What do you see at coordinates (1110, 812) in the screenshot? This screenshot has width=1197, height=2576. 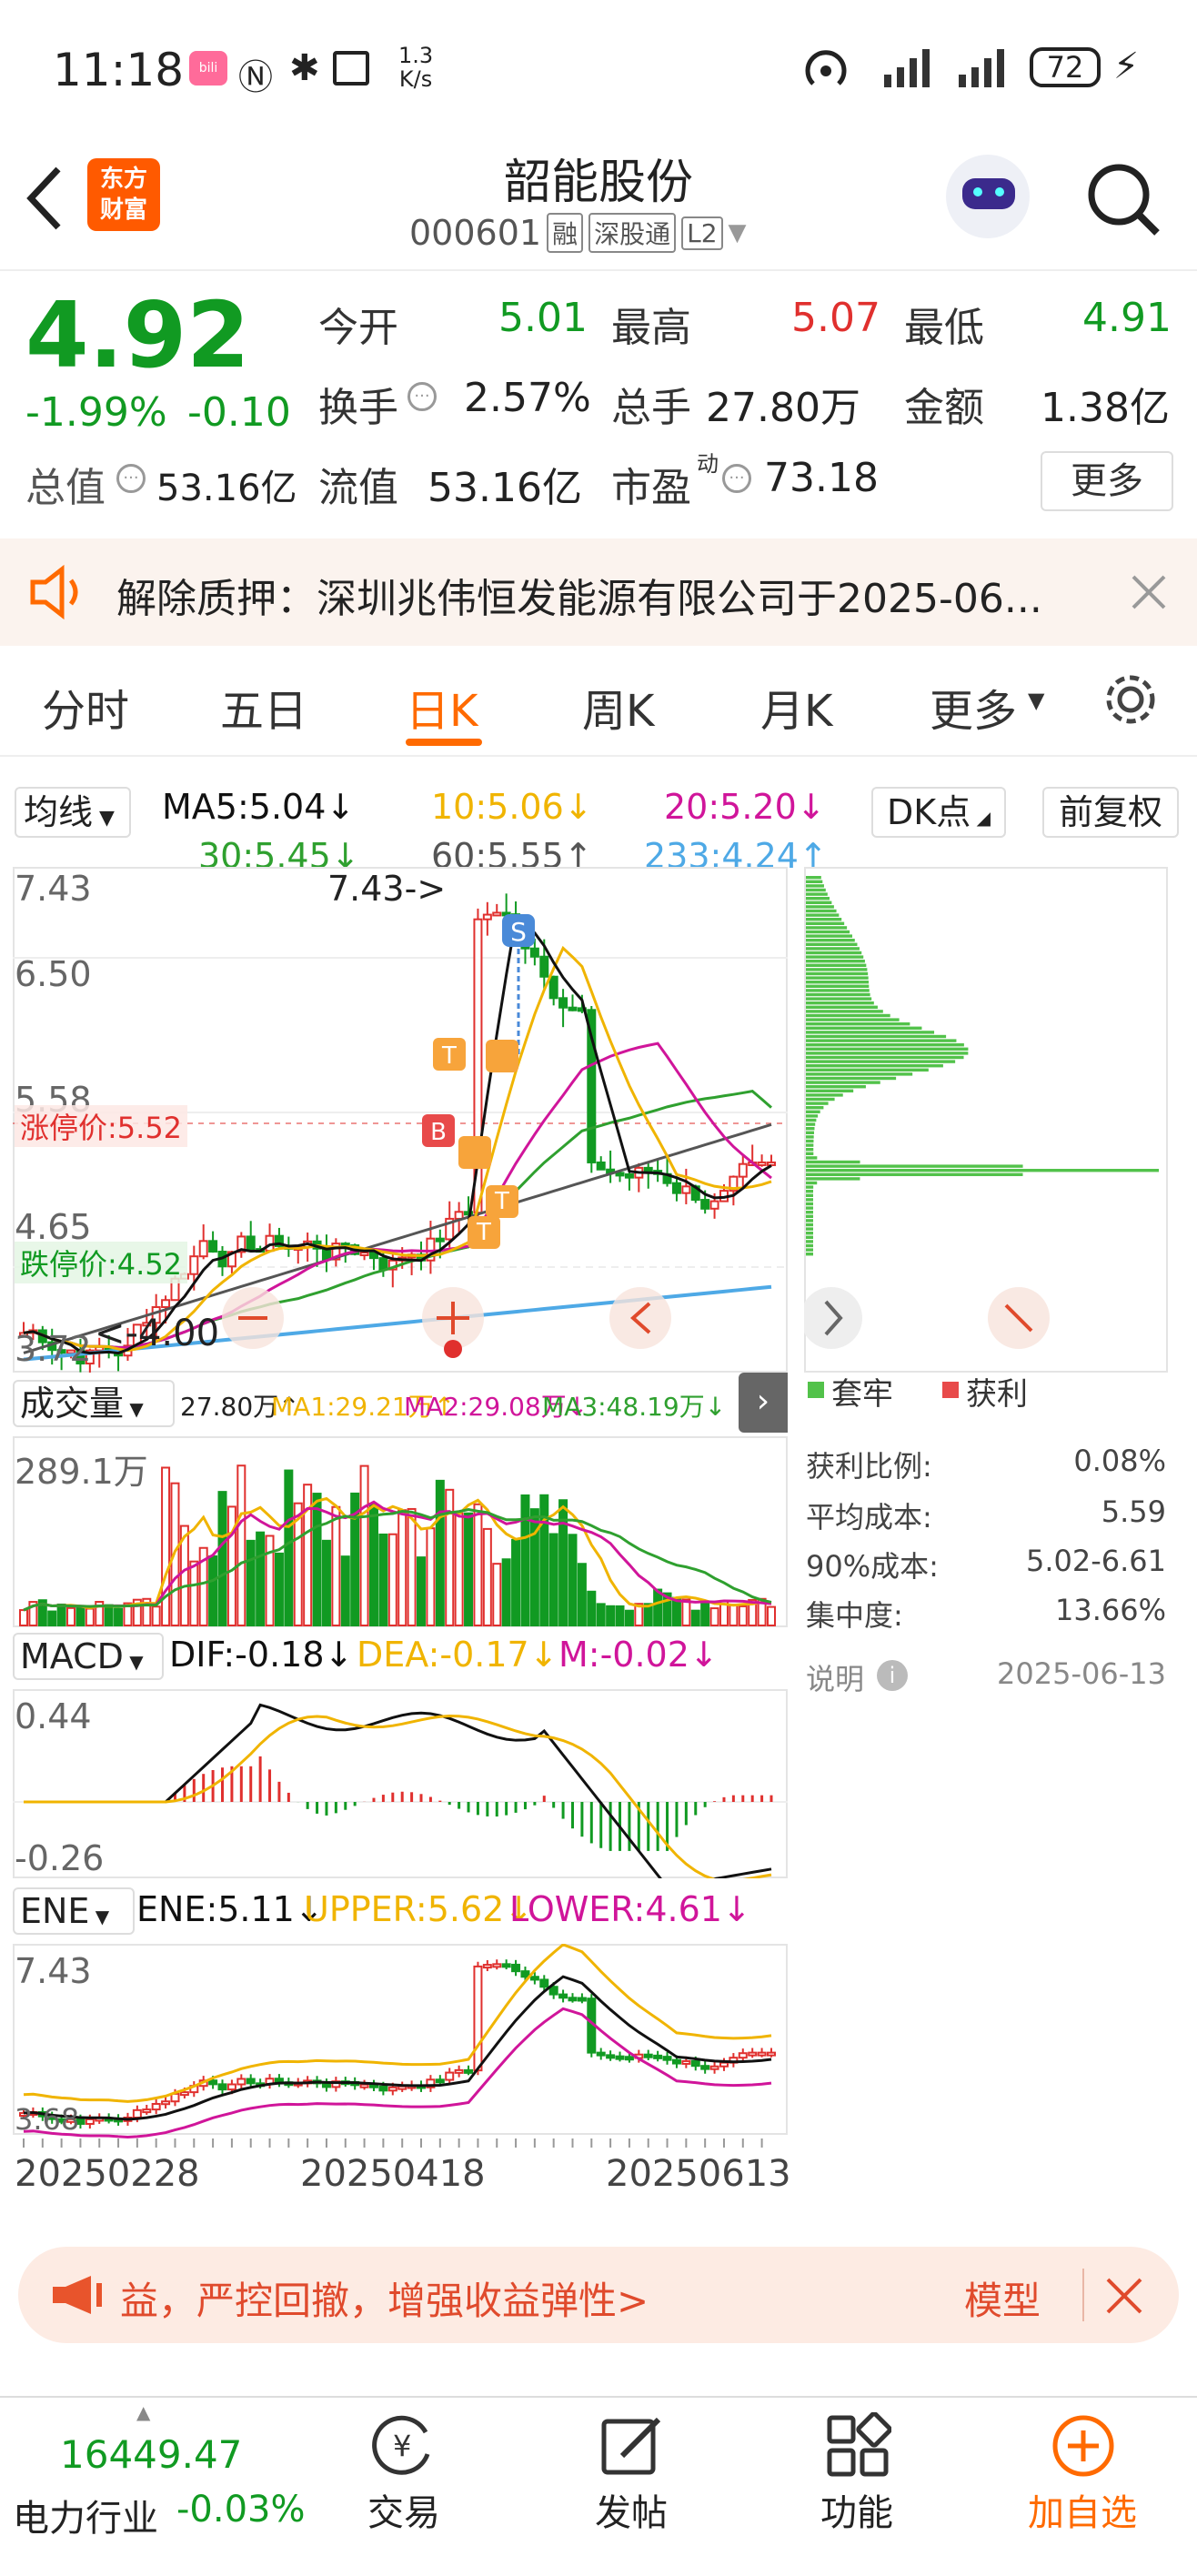 I see `adjust-button: 前复权` at bounding box center [1110, 812].